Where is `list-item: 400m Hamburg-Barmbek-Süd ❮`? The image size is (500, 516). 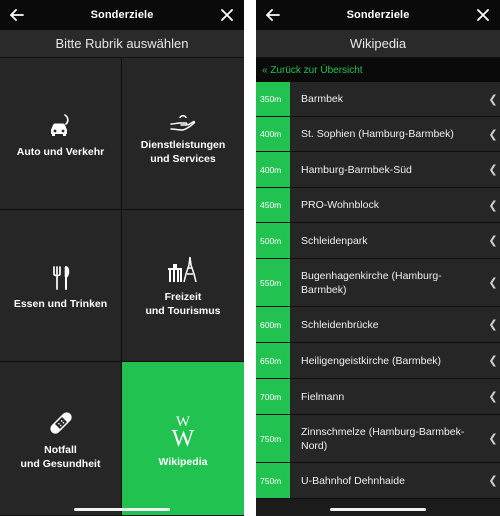
list-item: 400m Hamburg-Barmbek-Süd ❮ is located at coordinates (378, 170).